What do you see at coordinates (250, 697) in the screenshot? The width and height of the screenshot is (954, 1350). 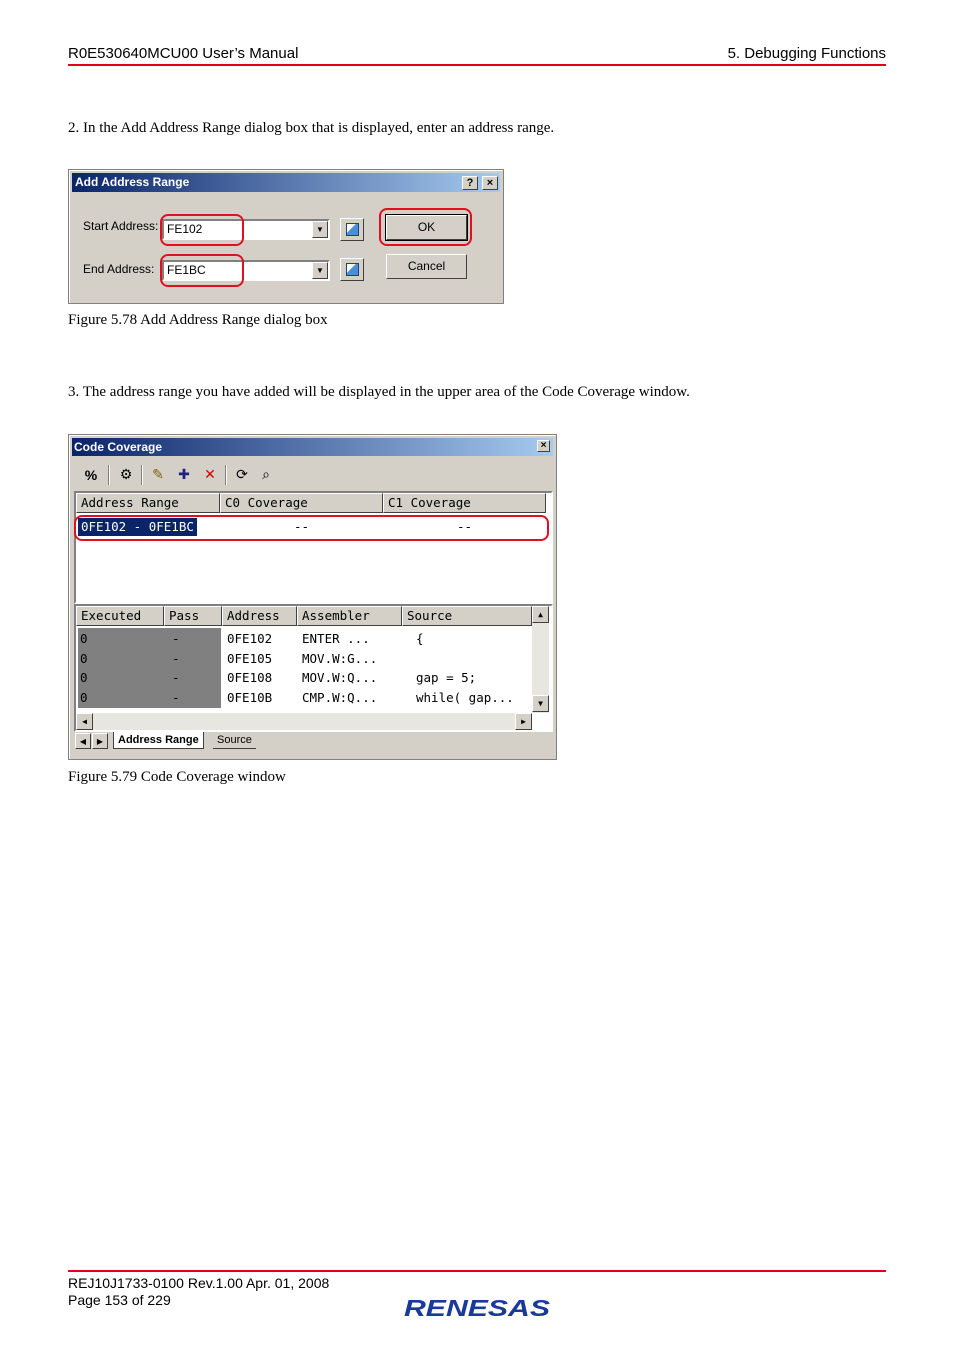 I see `address-cell: 0FE10B` at bounding box center [250, 697].